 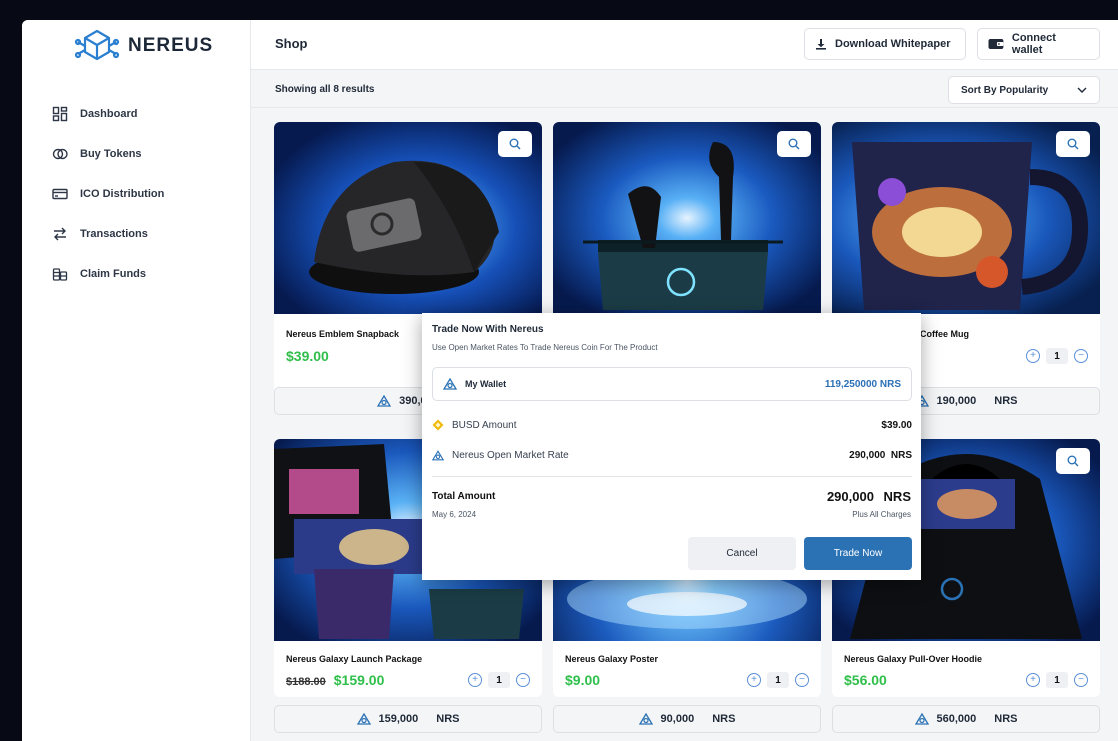 What do you see at coordinates (672, 476) in the screenshot?
I see `divider` at bounding box center [672, 476].